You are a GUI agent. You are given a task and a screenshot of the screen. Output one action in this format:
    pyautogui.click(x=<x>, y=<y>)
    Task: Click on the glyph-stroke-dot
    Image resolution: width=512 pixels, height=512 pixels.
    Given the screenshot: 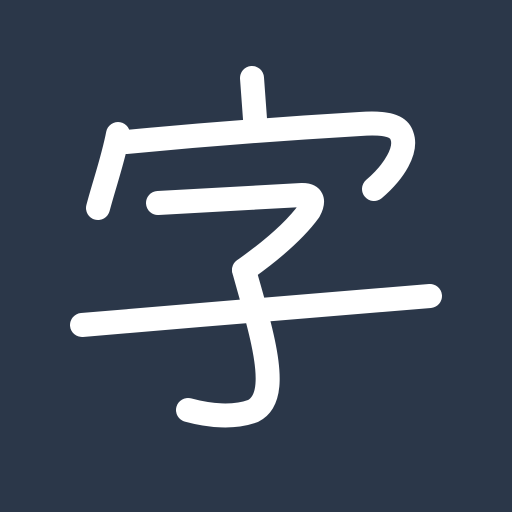 What is the action you would take?
    pyautogui.click(x=253, y=98)
    